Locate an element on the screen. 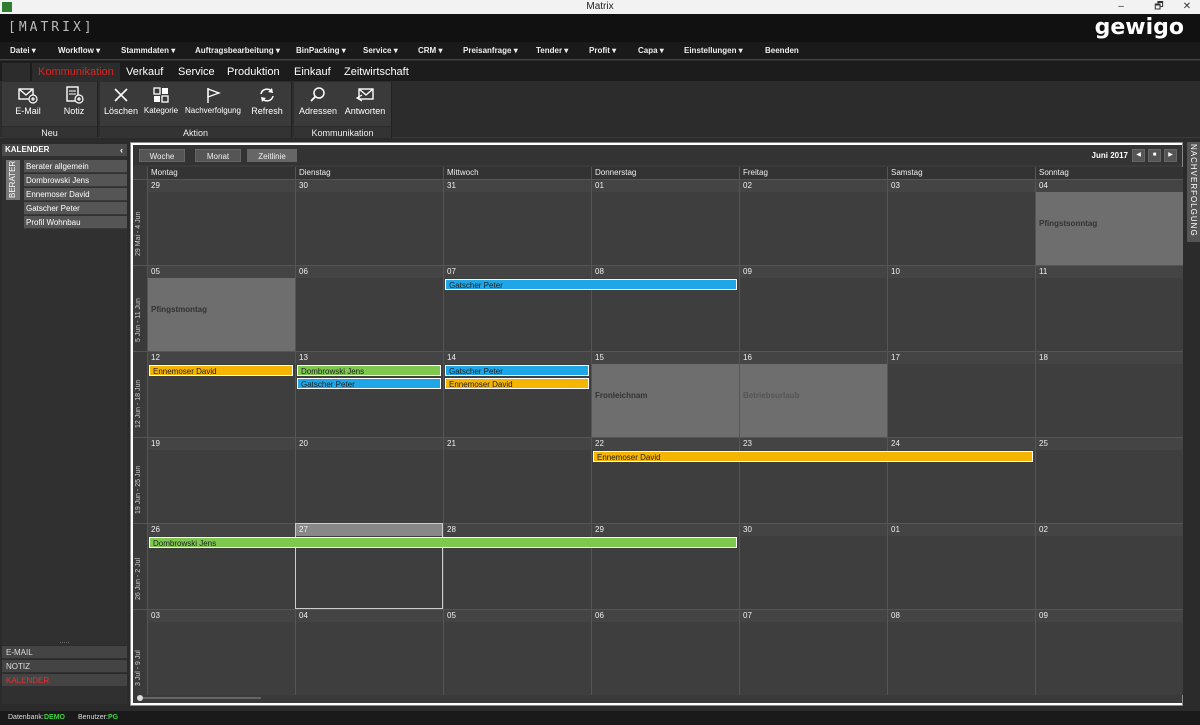 The height and width of the screenshot is (725, 1200). menu-beenden: Beenden is located at coordinates (782, 51).